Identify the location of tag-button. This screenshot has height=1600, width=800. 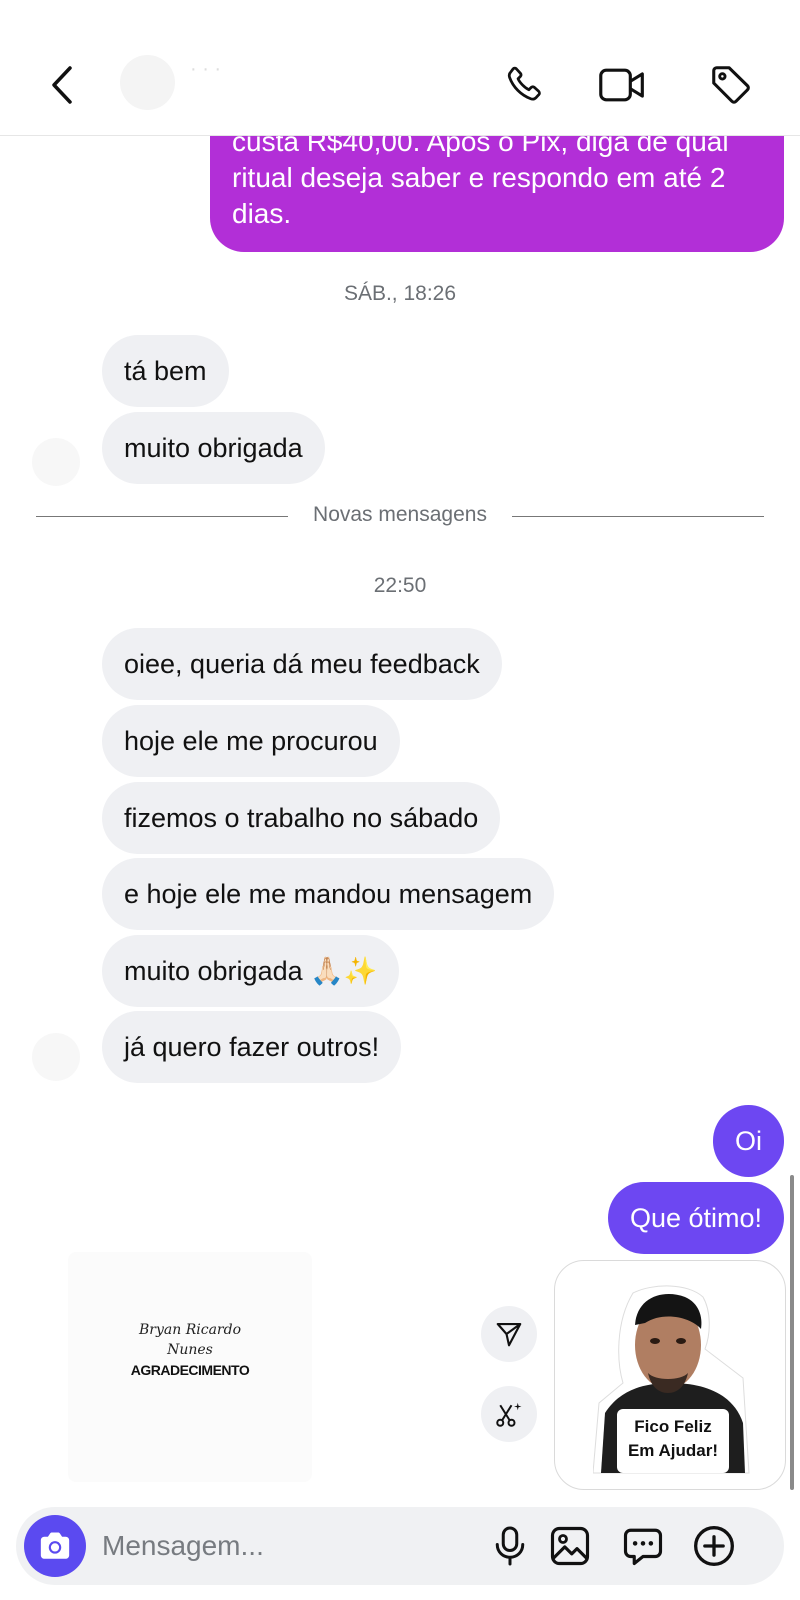
(731, 85).